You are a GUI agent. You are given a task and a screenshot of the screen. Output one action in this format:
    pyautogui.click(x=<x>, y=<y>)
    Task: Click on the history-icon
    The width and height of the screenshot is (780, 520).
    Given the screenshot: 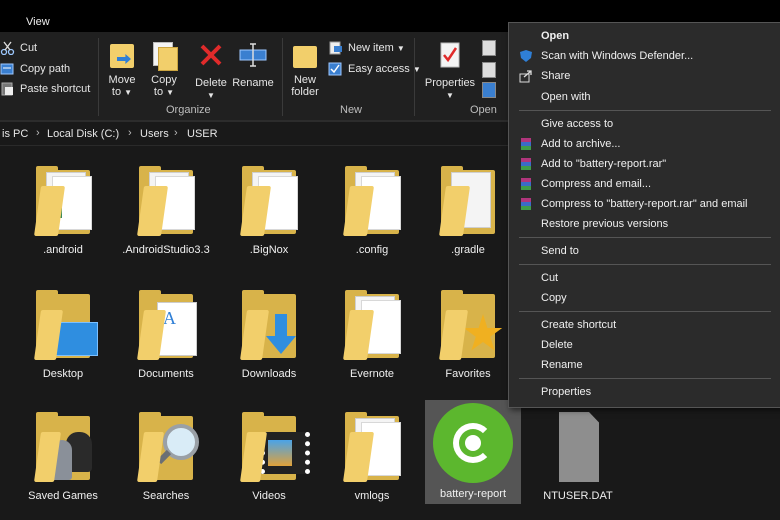 What is the action you would take?
    pyautogui.click(x=489, y=90)
    